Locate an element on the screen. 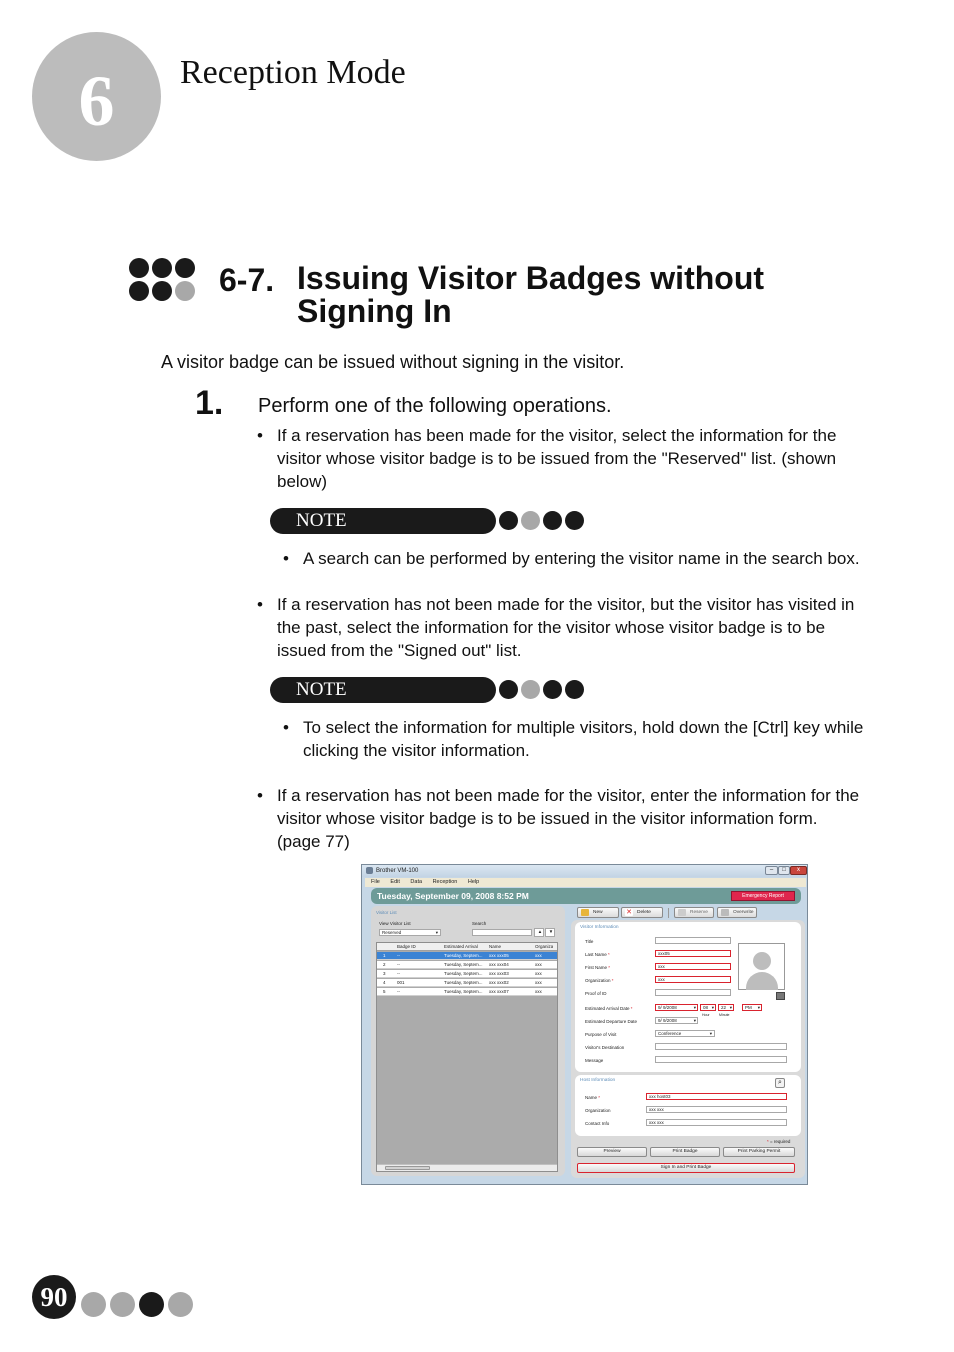  title-input is located at coordinates (693, 940).